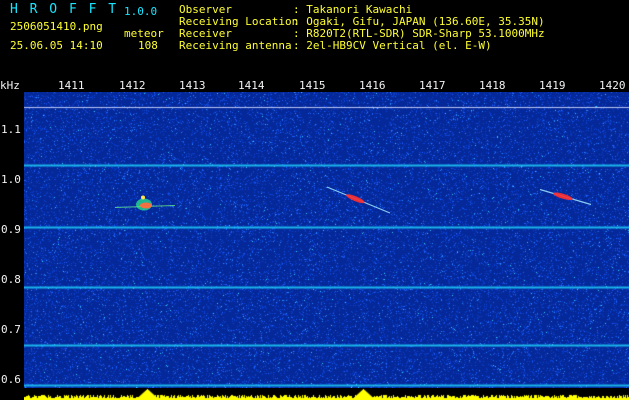  I want to click on meteor-streak-2-hot, so click(563, 196).